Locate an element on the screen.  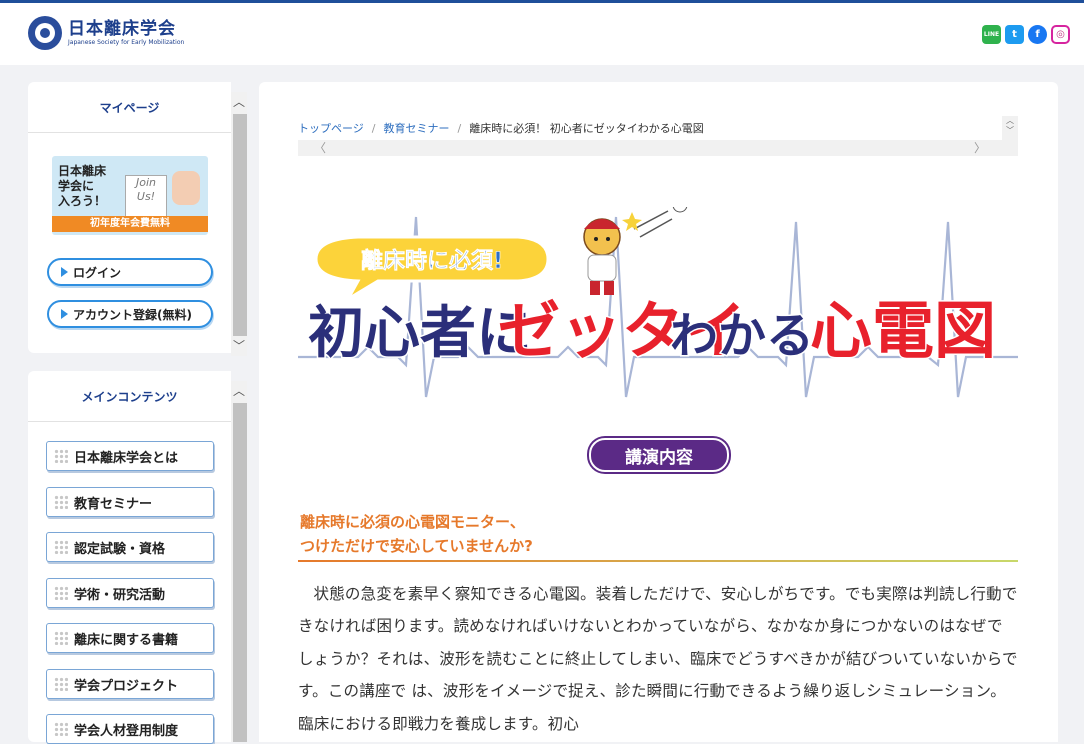
menu-item-label: 認定試験・資格 is located at coordinates (120, 549).